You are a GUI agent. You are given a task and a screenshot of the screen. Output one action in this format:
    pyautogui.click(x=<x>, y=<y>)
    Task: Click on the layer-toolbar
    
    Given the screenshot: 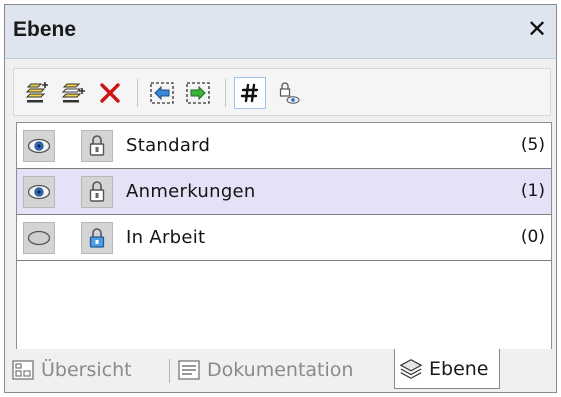 What is the action you would take?
    pyautogui.click(x=282, y=92)
    